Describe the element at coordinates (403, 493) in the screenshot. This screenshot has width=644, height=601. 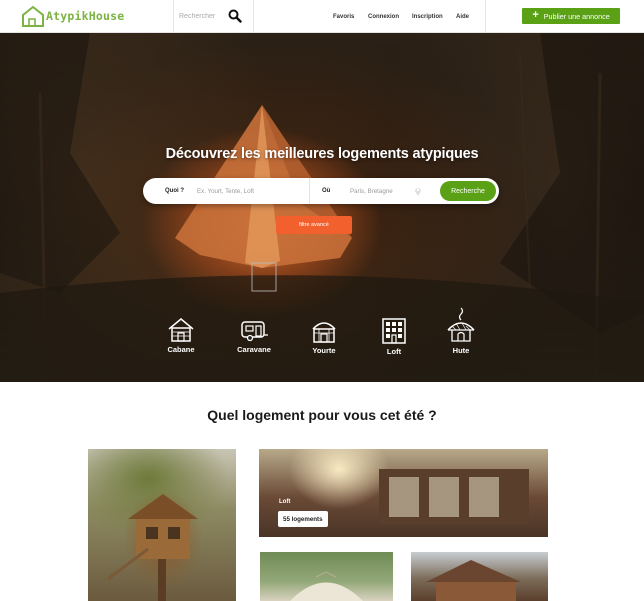
I see `loft-card: Loft 55 logements` at that location.